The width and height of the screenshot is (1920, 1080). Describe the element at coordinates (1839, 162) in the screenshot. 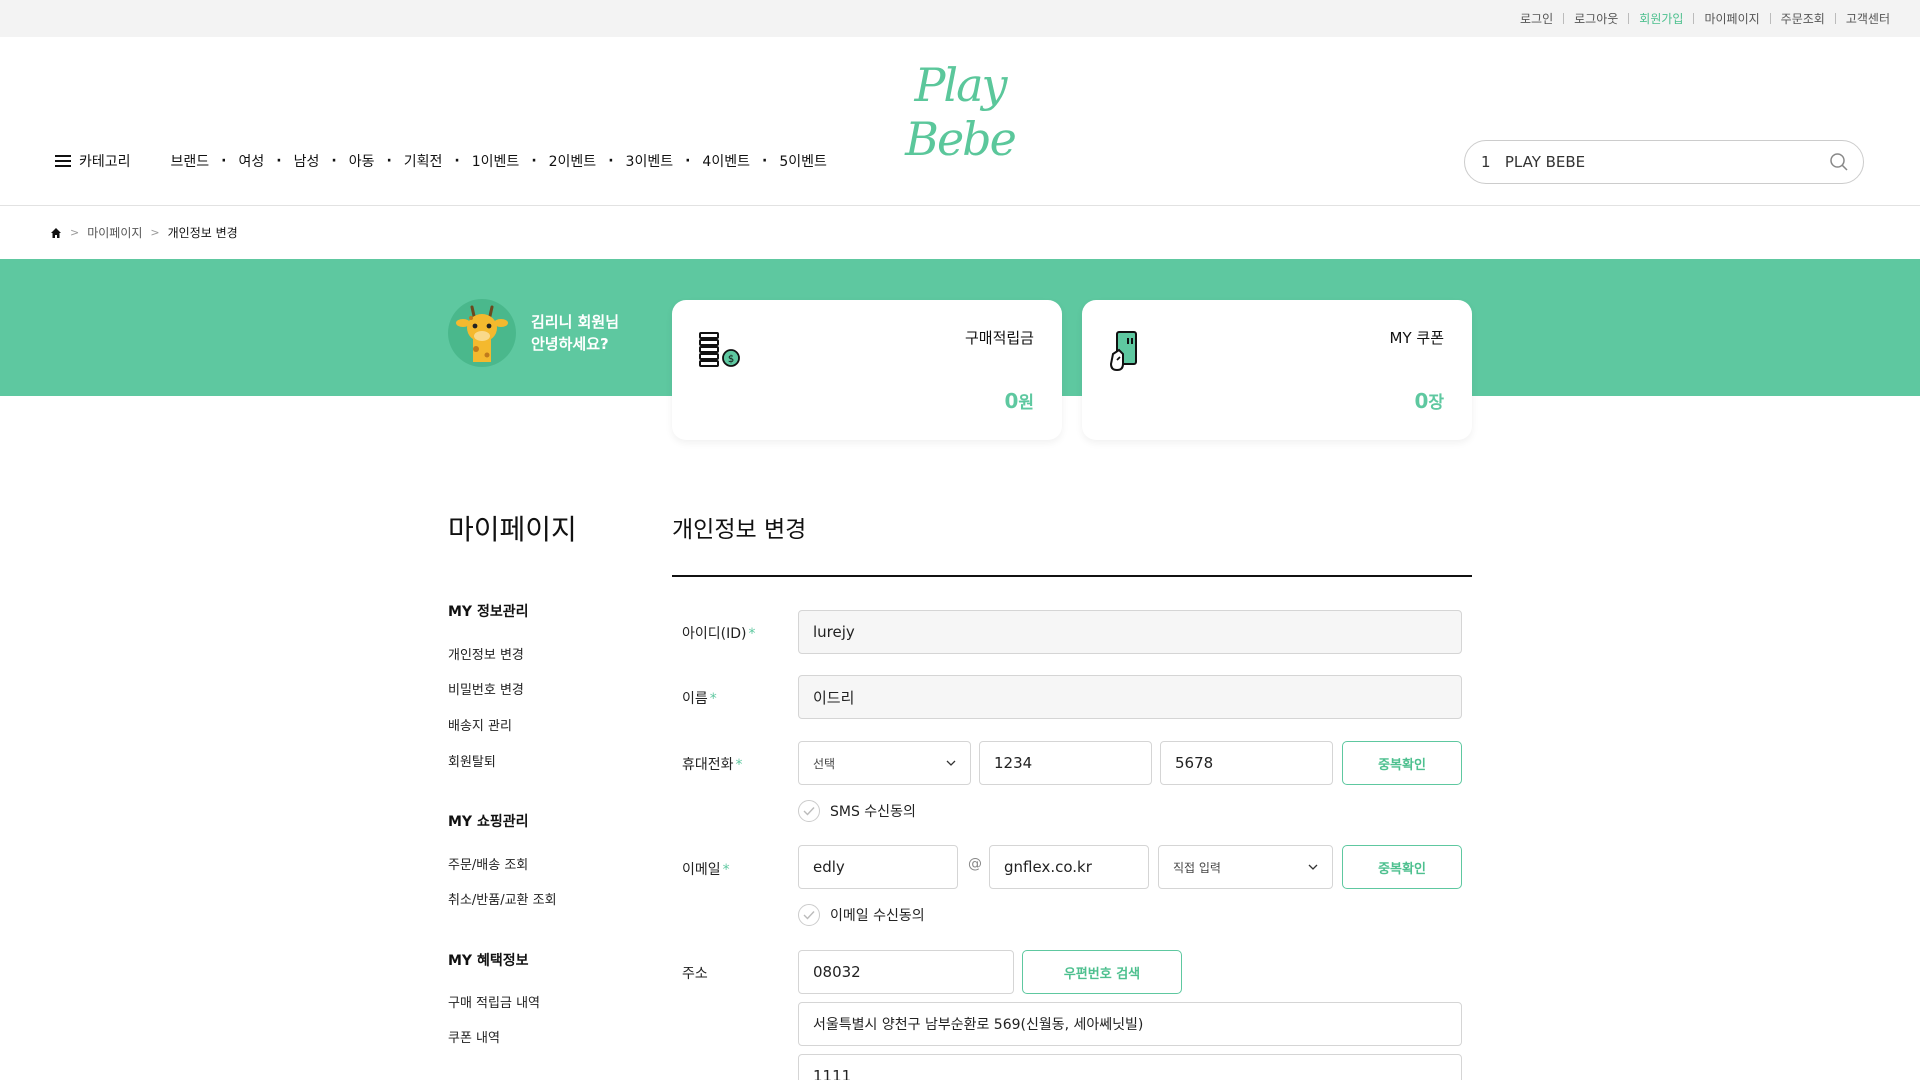

I see `search-icon` at that location.